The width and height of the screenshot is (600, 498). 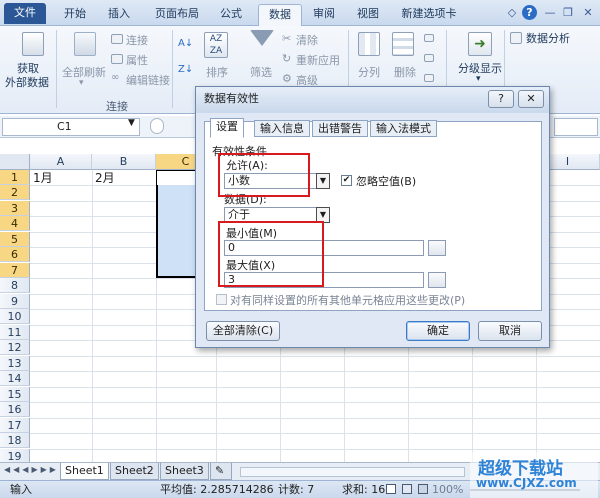 I want to click on cancel-button: 取消, so click(x=510, y=331).